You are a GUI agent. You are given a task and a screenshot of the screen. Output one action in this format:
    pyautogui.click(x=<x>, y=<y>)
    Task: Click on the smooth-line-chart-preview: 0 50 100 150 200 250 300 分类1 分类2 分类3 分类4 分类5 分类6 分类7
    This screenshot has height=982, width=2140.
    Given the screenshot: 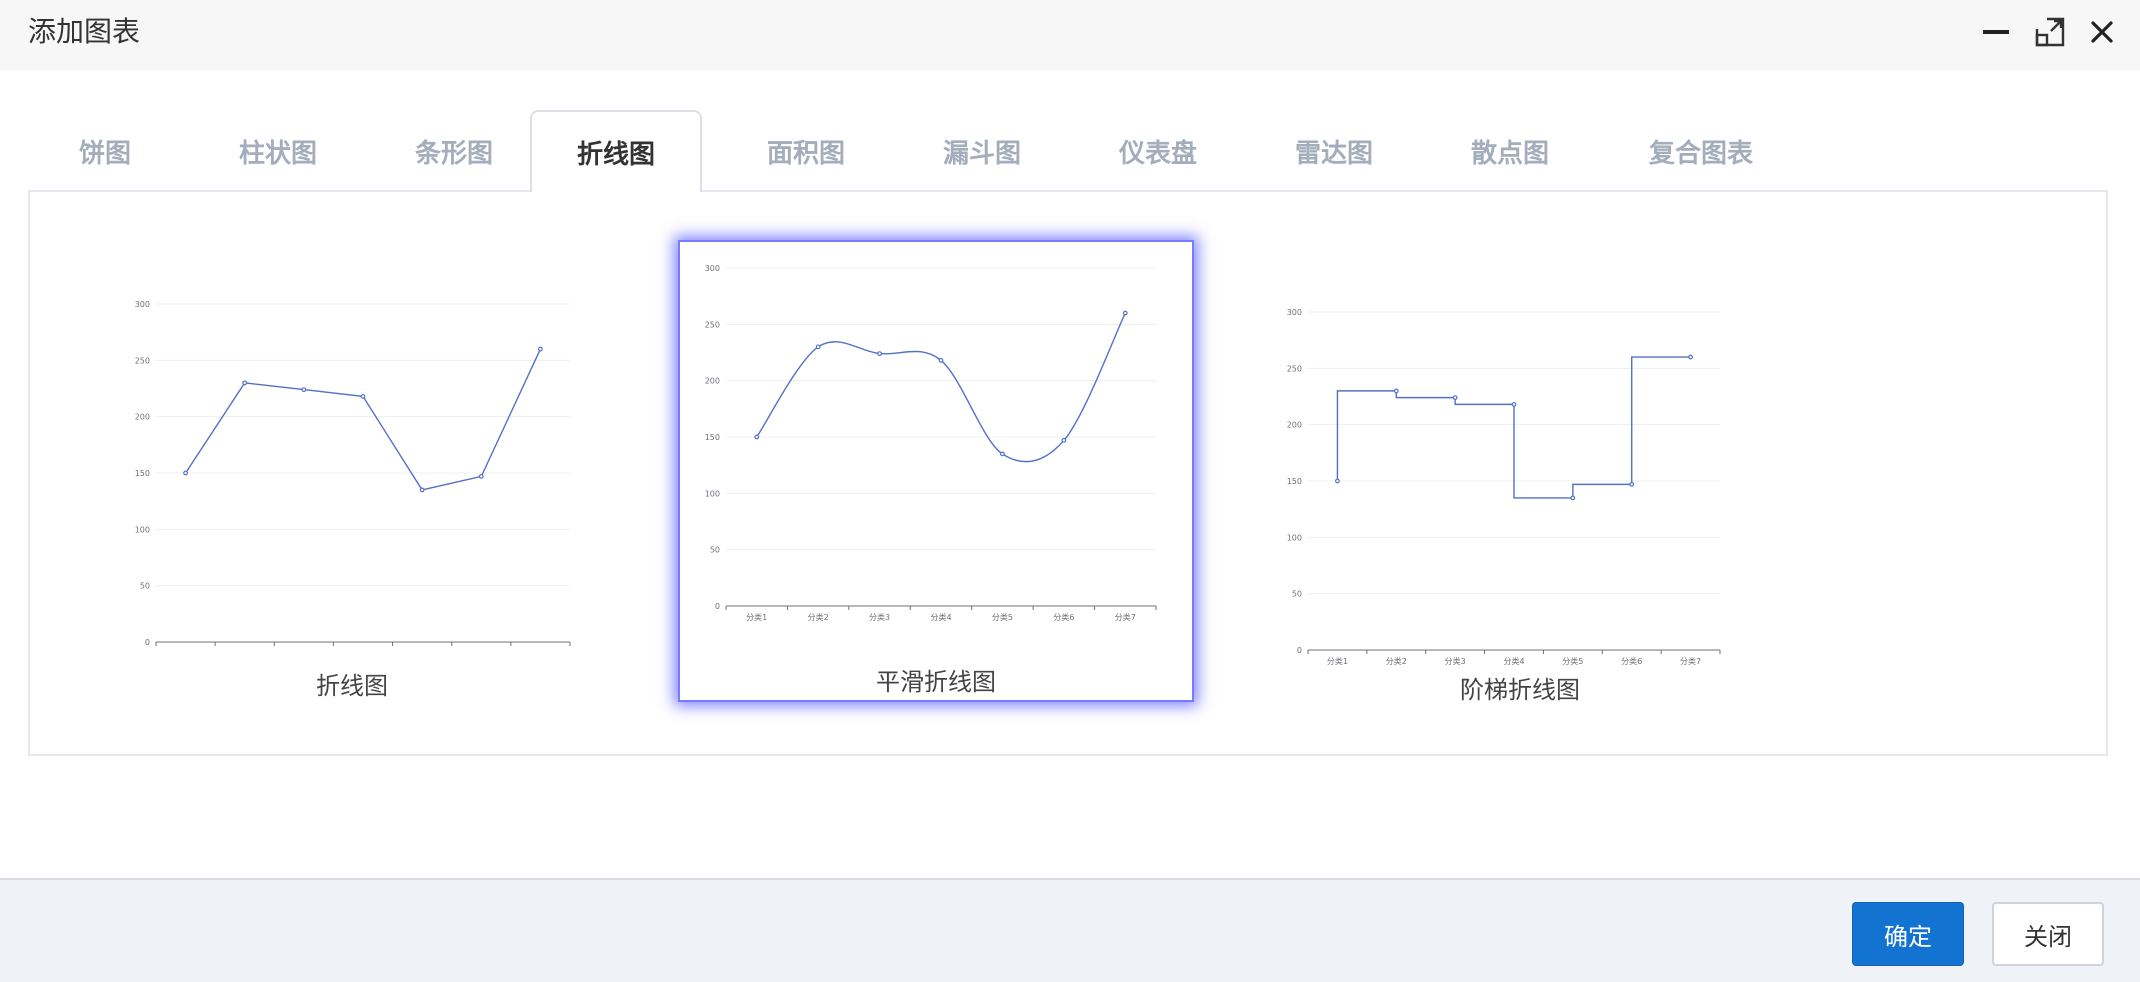 What is the action you would take?
    pyautogui.click(x=931, y=443)
    